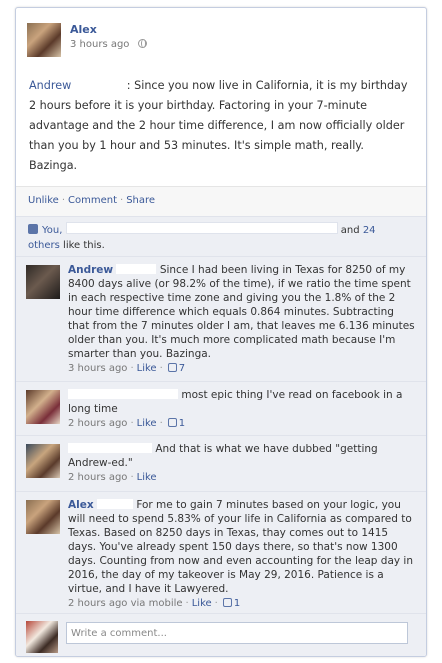  What do you see at coordinates (350, 230) in the screenshot?
I see `likes-and: and` at bounding box center [350, 230].